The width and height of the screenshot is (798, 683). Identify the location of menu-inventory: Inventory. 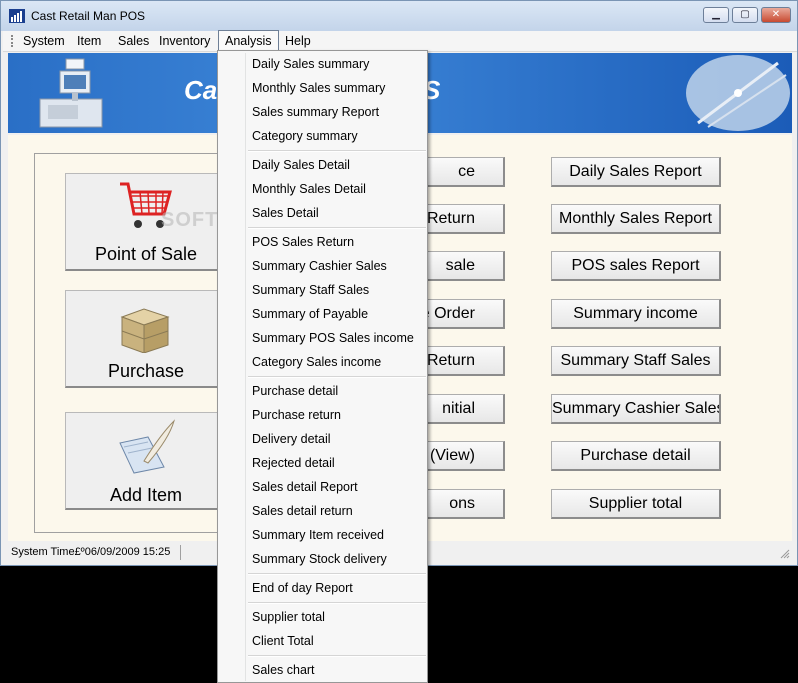
(184, 41).